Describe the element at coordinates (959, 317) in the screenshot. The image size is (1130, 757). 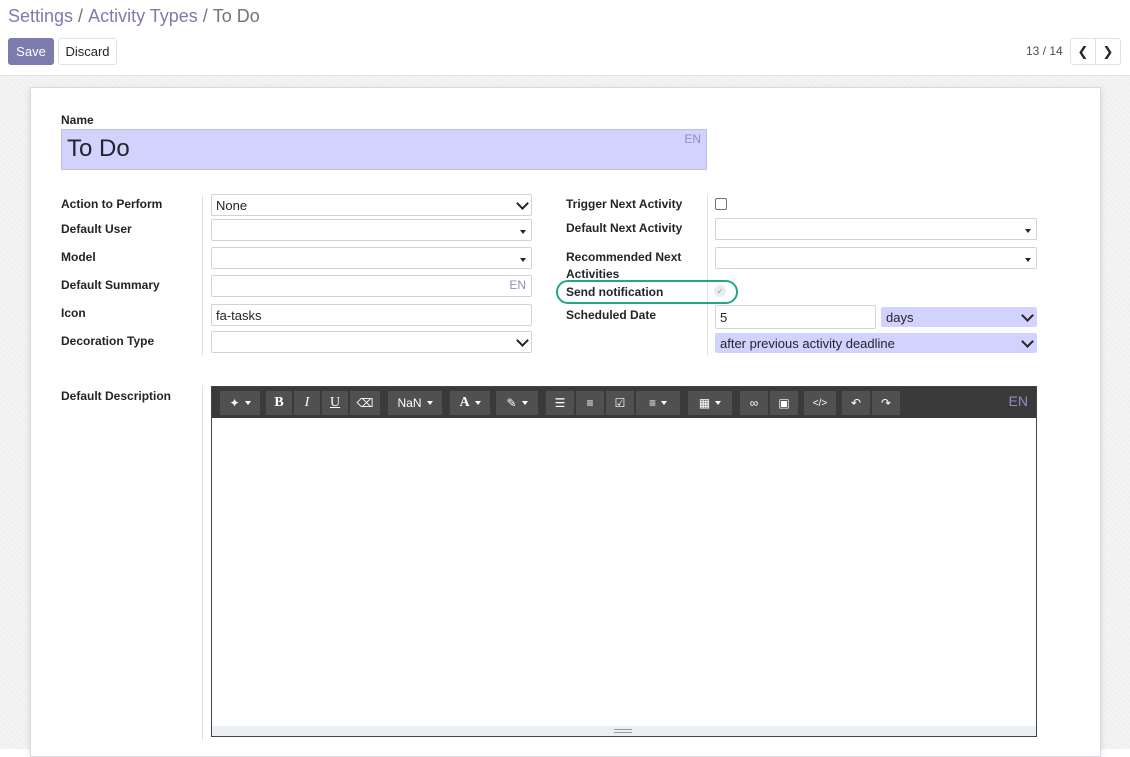
I see `scheduled-date-unit-select: days` at that location.